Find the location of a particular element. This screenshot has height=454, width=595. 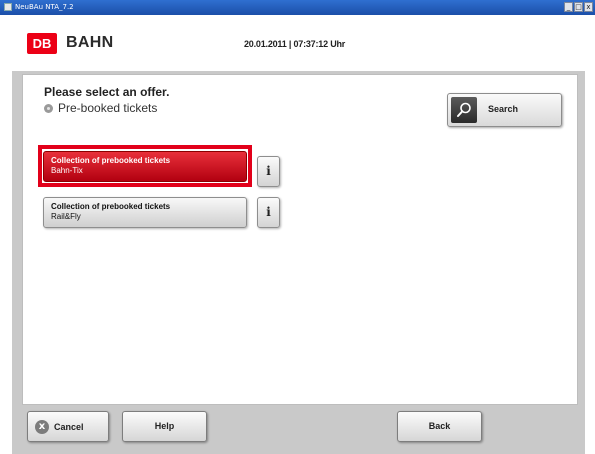

maximize-icon: □ is located at coordinates (578, 7).